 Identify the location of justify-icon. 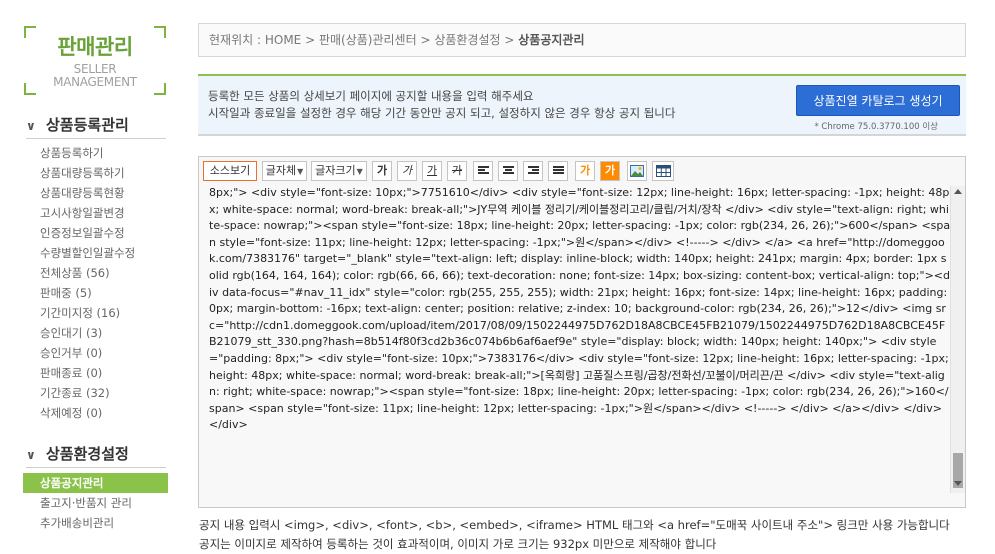
(558, 171).